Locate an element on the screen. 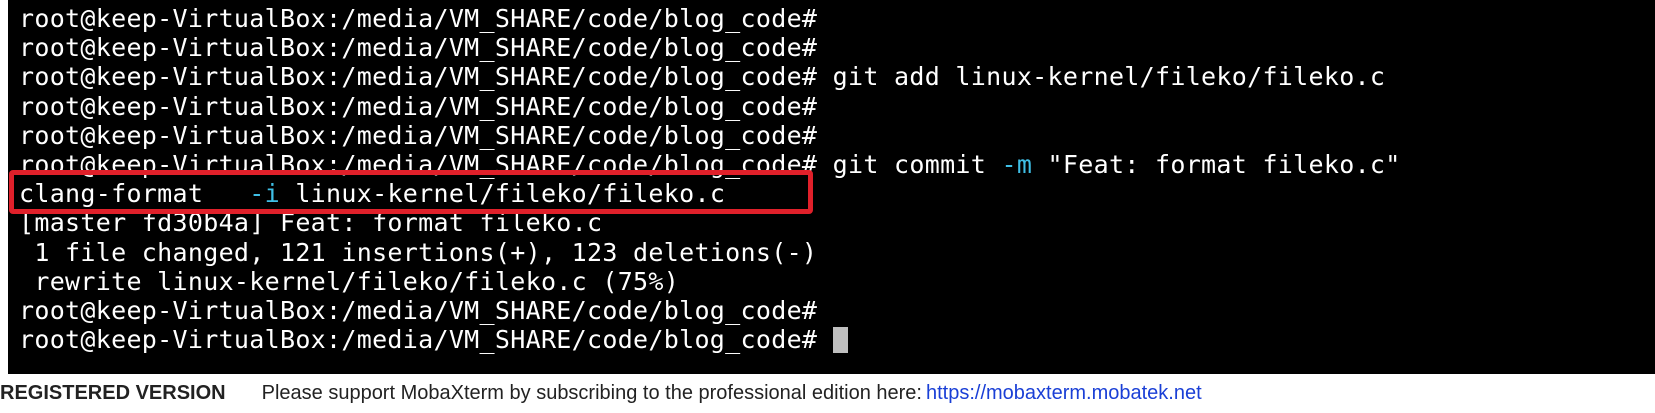 This screenshot has width=1655, height=413. highlight-annotation-box is located at coordinates (411, 192).